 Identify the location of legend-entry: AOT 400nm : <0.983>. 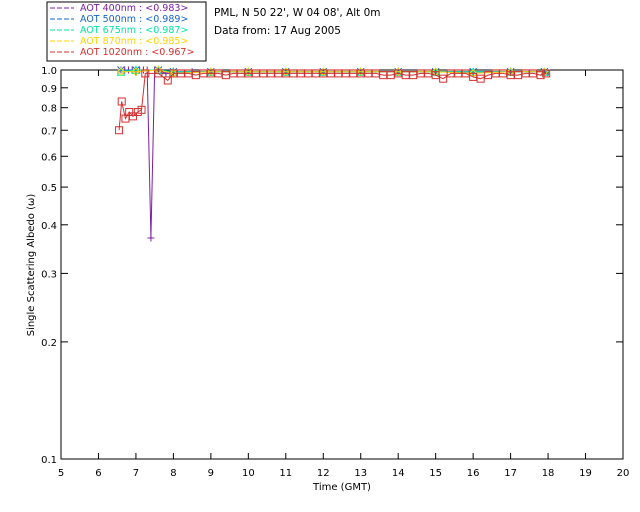
(134, 8).